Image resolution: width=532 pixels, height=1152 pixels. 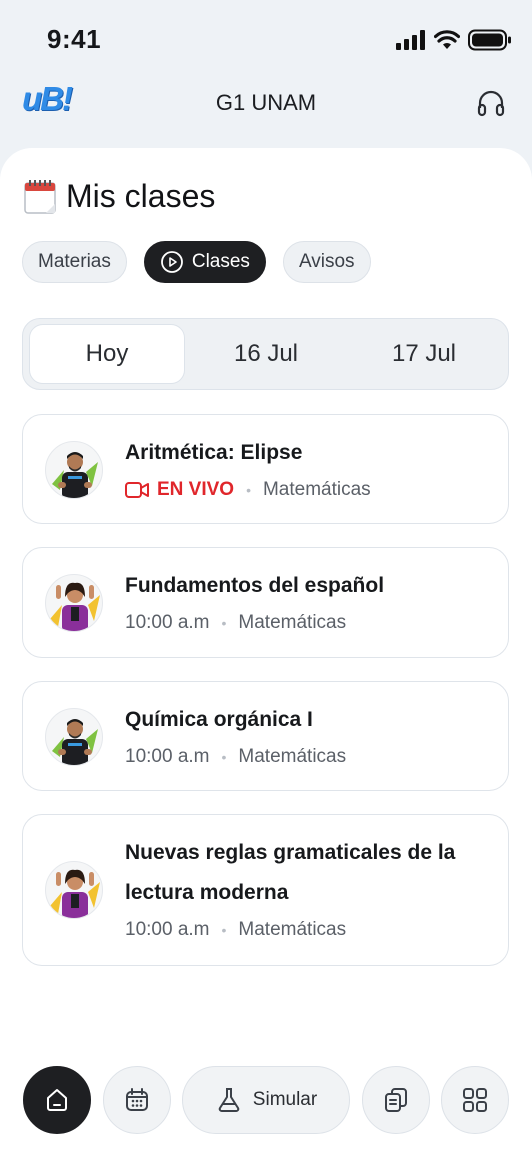 I want to click on page-title-row: Mis clases, so click(x=119, y=196).